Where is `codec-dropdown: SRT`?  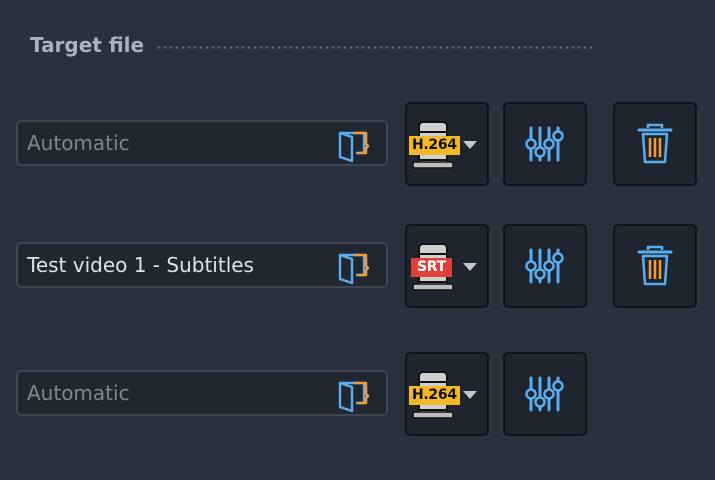 codec-dropdown: SRT is located at coordinates (447, 266).